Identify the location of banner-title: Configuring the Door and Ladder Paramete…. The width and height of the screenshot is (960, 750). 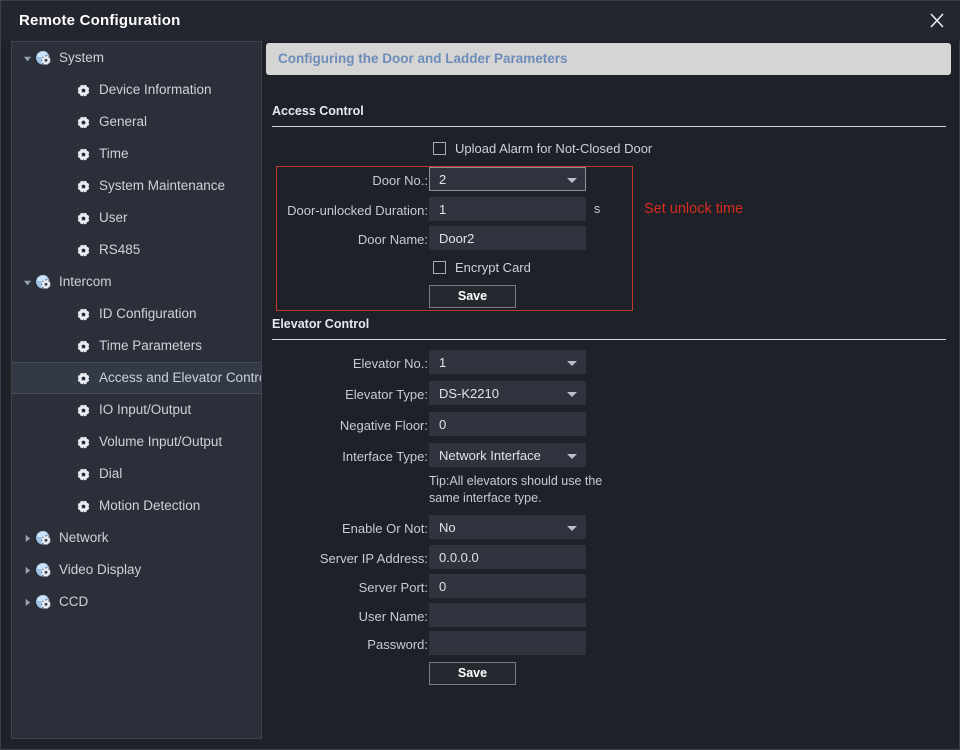
(423, 58).